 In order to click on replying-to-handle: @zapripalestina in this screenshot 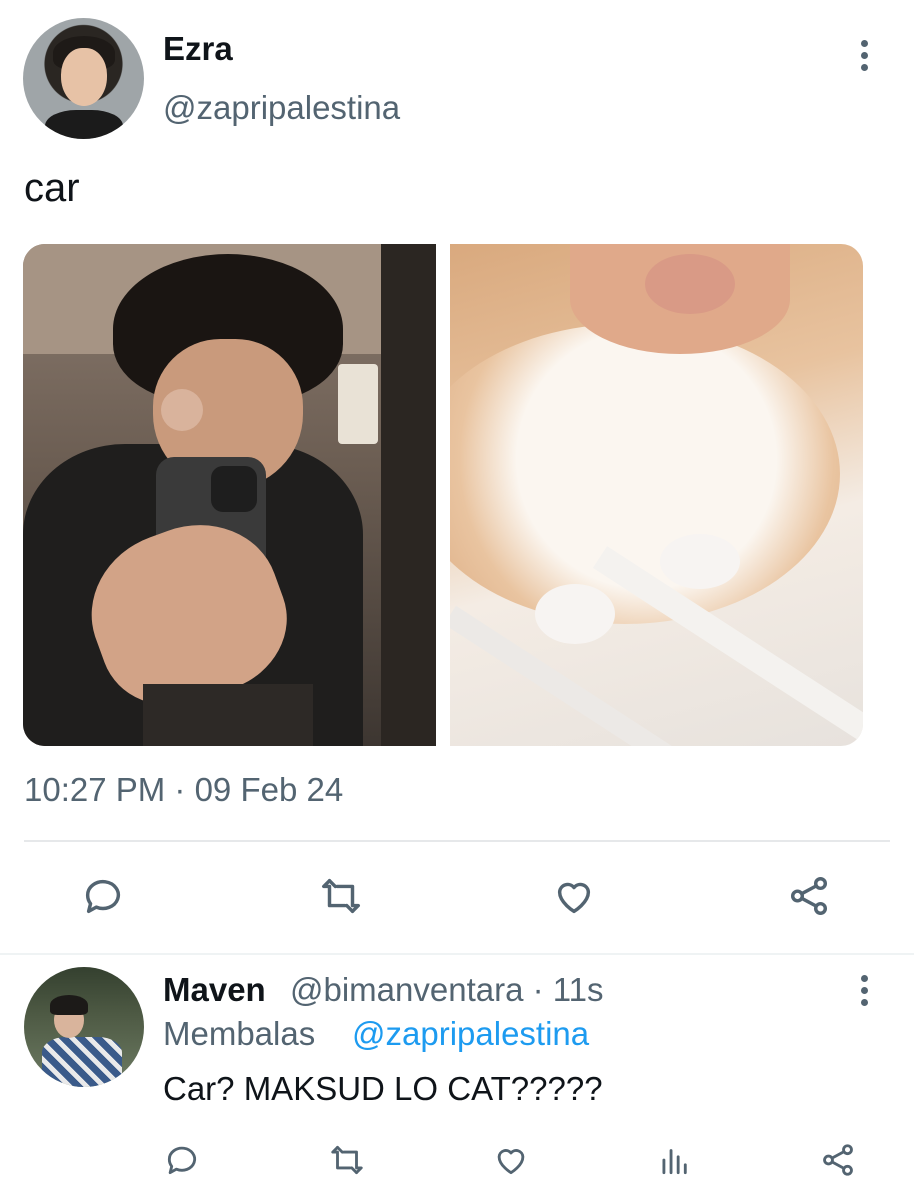, I will do `click(470, 1034)`.